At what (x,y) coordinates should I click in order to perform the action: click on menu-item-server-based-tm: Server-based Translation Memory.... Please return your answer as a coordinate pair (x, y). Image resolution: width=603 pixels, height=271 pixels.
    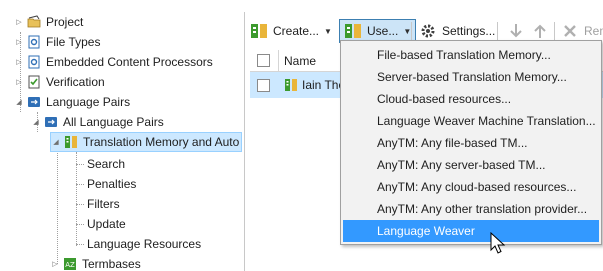
    Looking at the image, I should click on (471, 77).